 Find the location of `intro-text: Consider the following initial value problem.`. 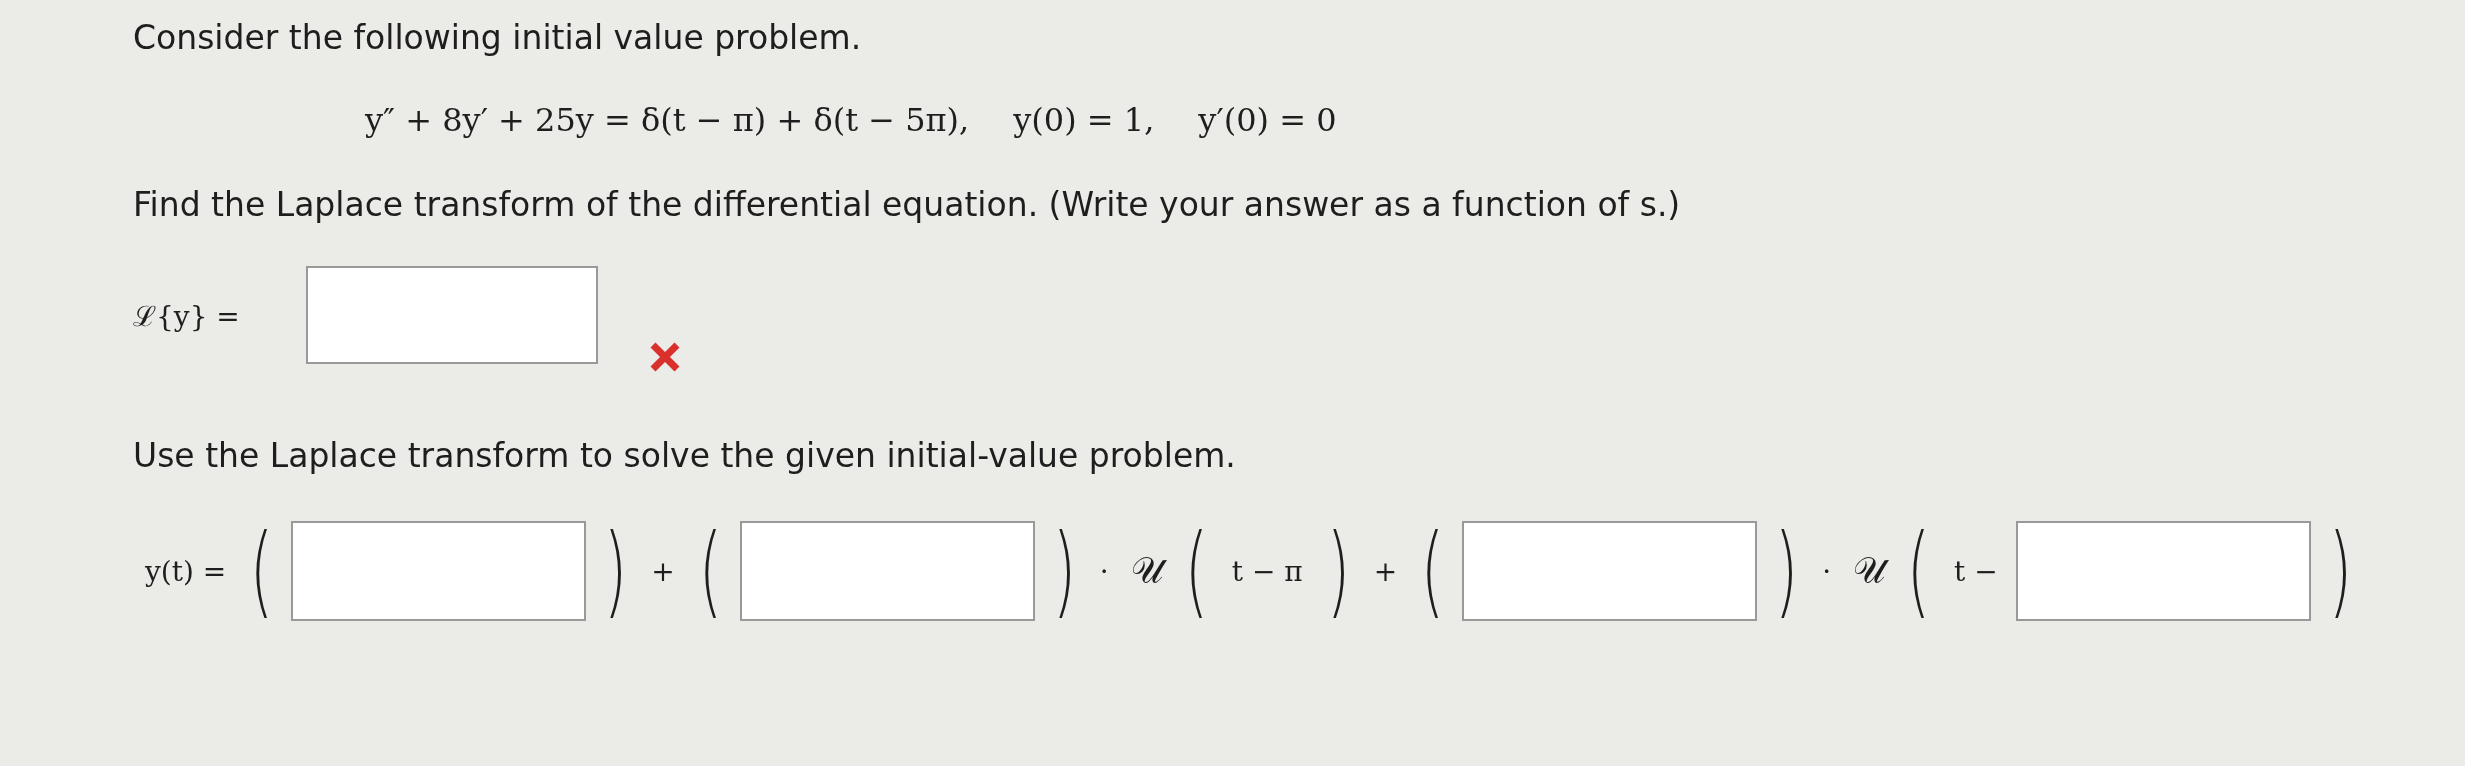

intro-text: Consider the following initial value problem. is located at coordinates (498, 37).